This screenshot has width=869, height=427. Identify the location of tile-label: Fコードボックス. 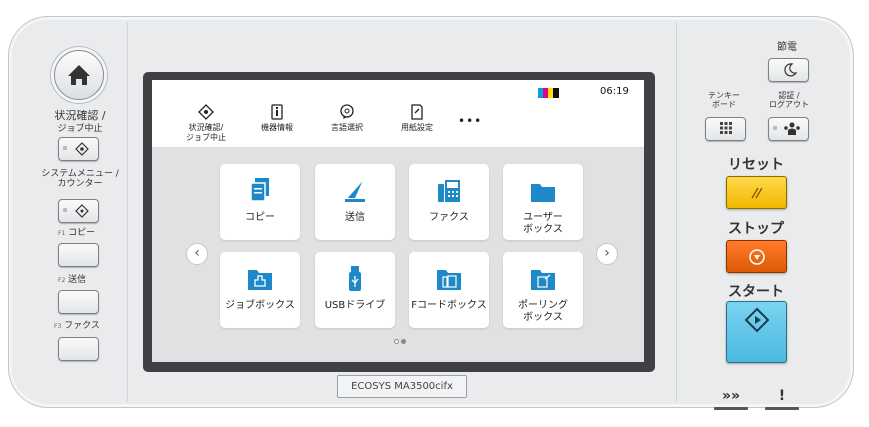
(449, 305).